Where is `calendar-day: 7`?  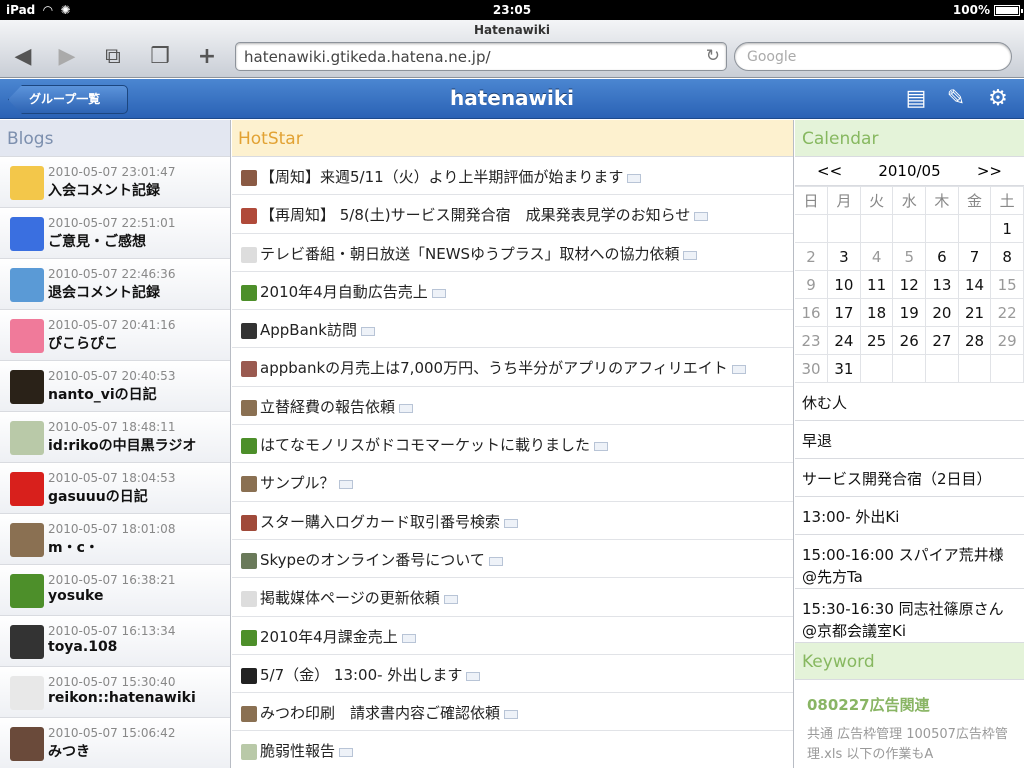
calendar-day: 7 is located at coordinates (974, 256).